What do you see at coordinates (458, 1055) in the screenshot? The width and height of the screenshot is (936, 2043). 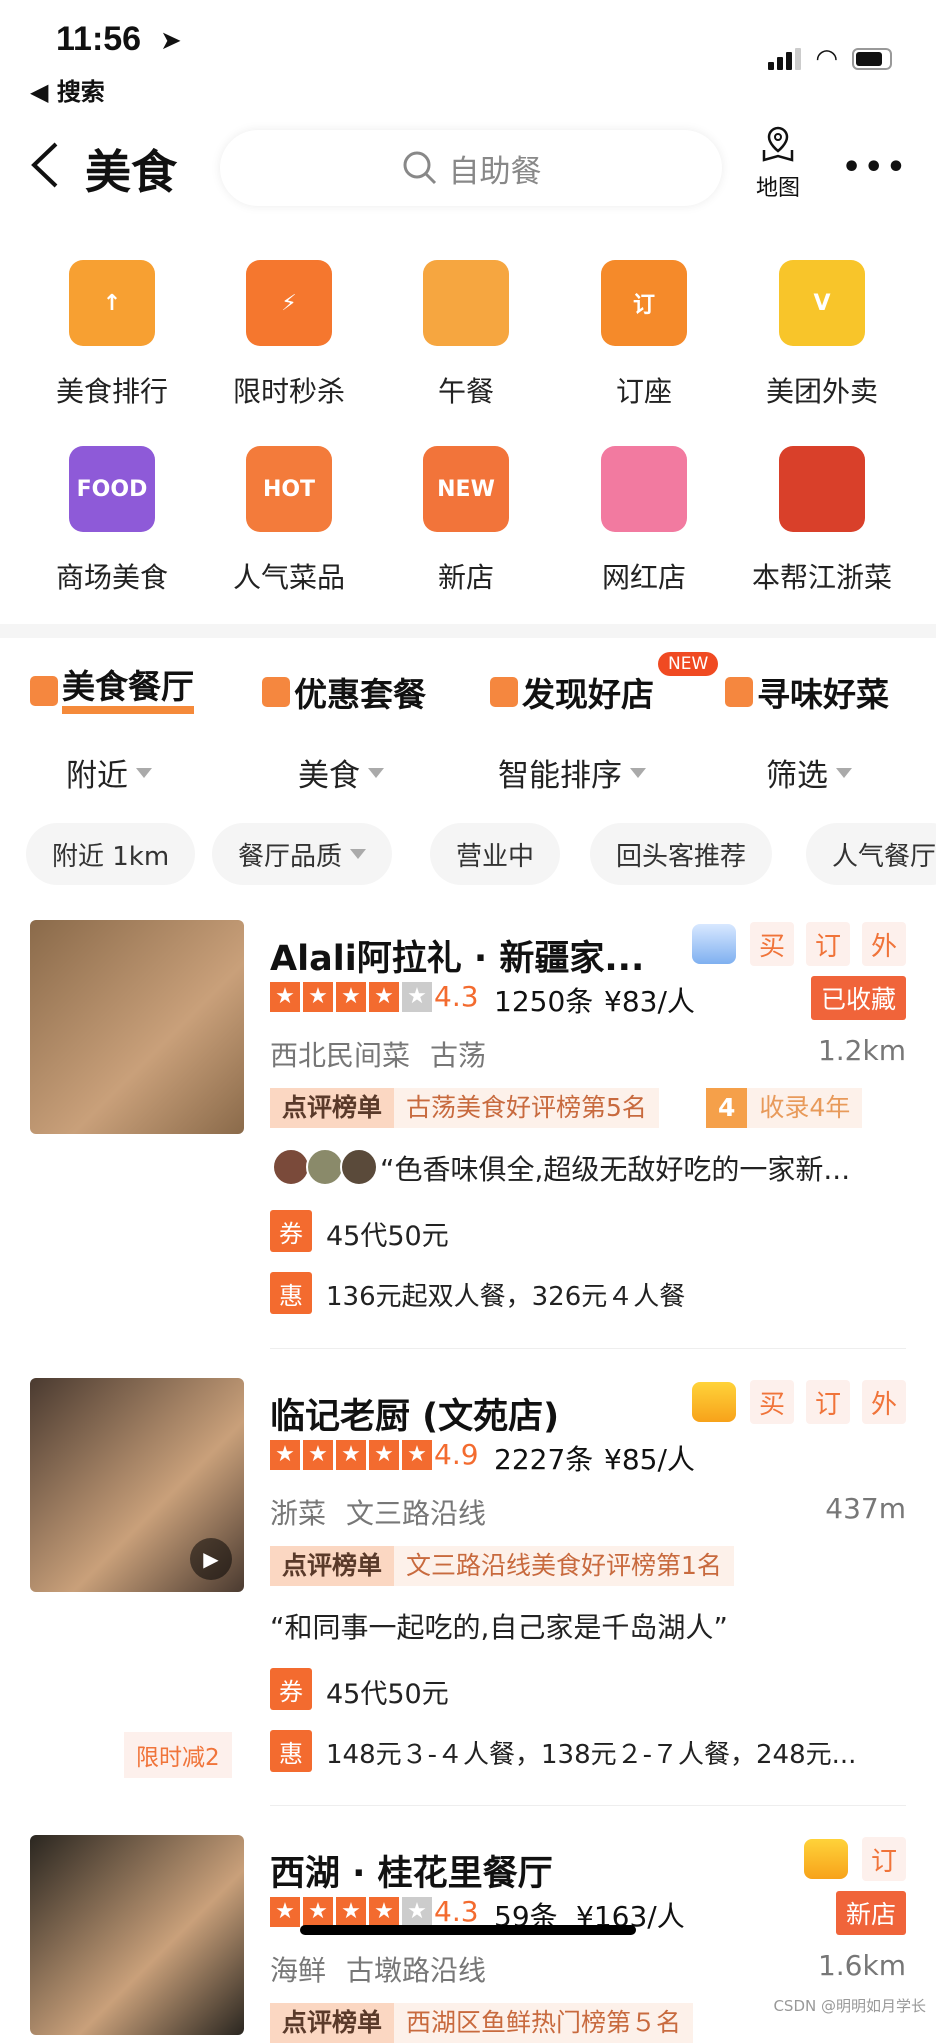 I see `area: 古荡` at bounding box center [458, 1055].